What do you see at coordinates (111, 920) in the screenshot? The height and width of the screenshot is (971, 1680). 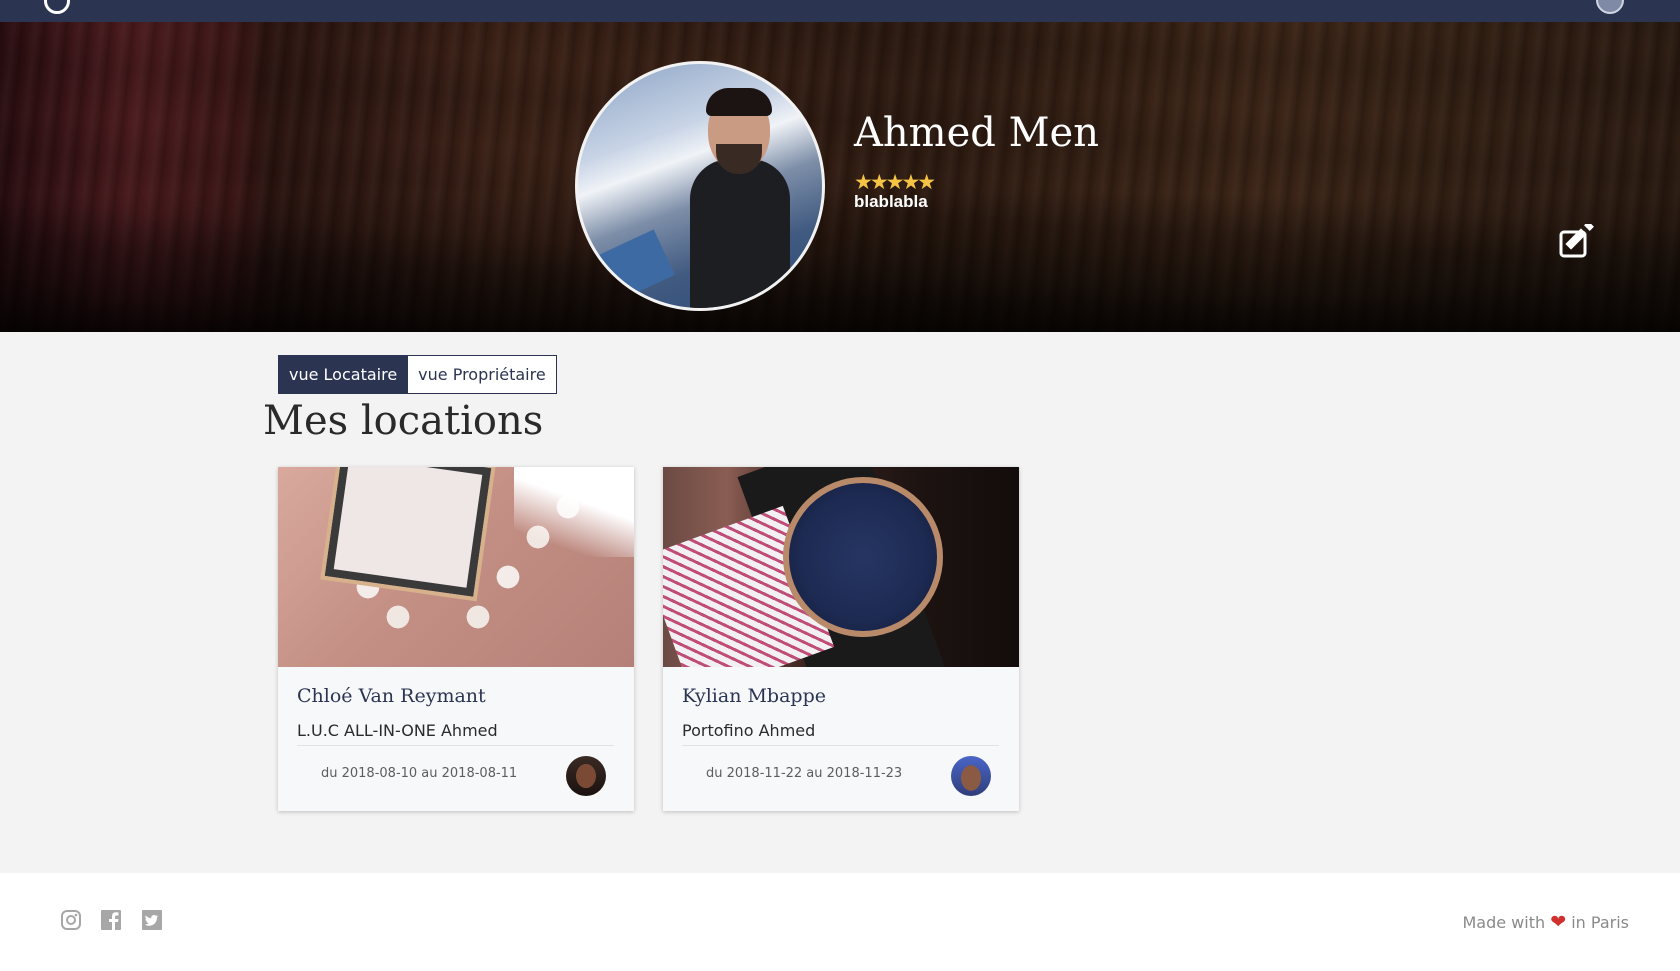 I see `facebook-icon` at bounding box center [111, 920].